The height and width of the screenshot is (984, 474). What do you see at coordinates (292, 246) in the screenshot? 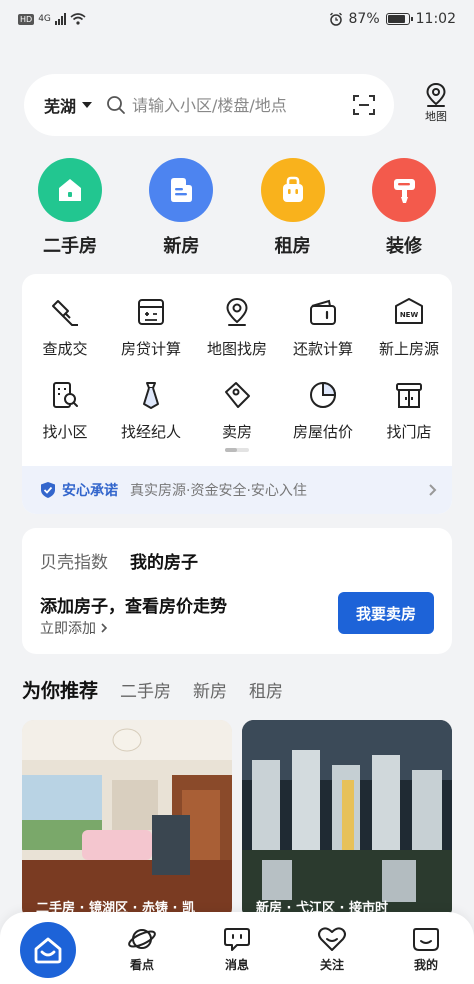
I see `category-label: 租房` at bounding box center [292, 246].